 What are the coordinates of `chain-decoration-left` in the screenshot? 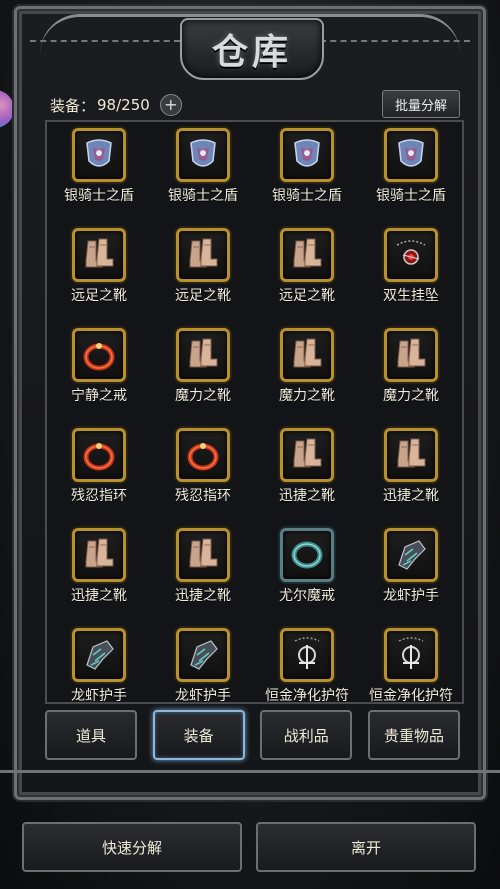 It's located at (105, 44).